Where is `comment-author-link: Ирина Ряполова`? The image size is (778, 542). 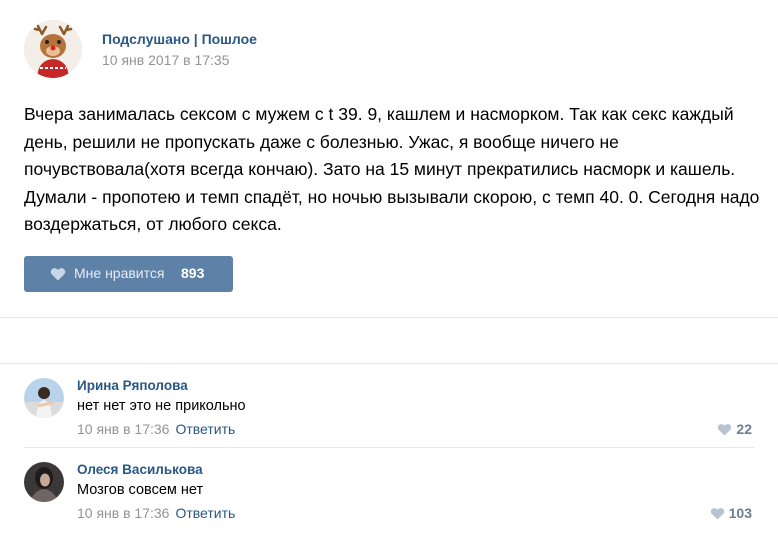
comment-author-link: Ирина Ряполова is located at coordinates (132, 385).